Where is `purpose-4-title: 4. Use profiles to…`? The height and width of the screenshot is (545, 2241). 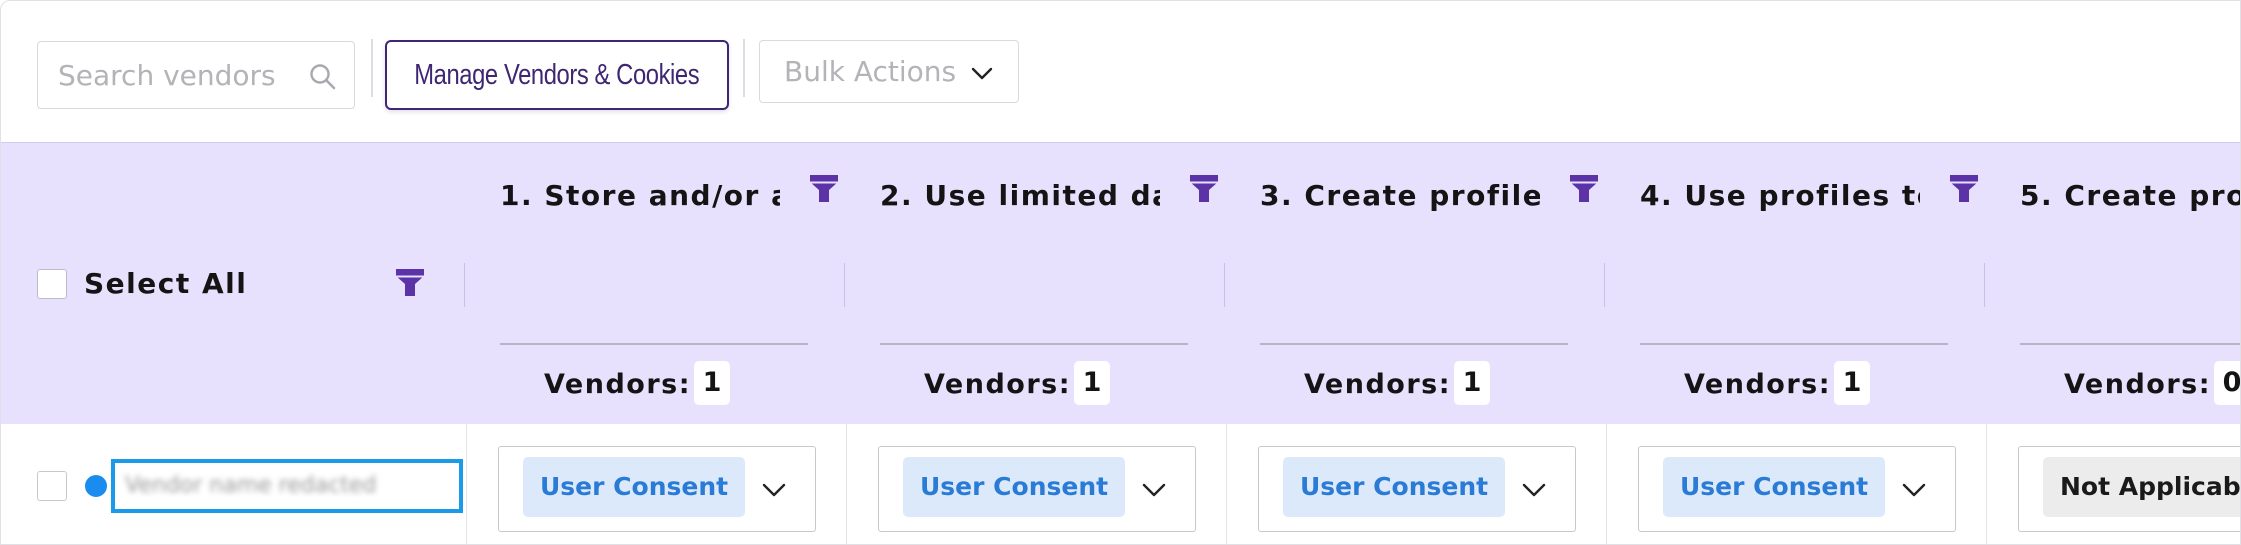 purpose-4-title: 4. Use profiles to… is located at coordinates (1780, 195).